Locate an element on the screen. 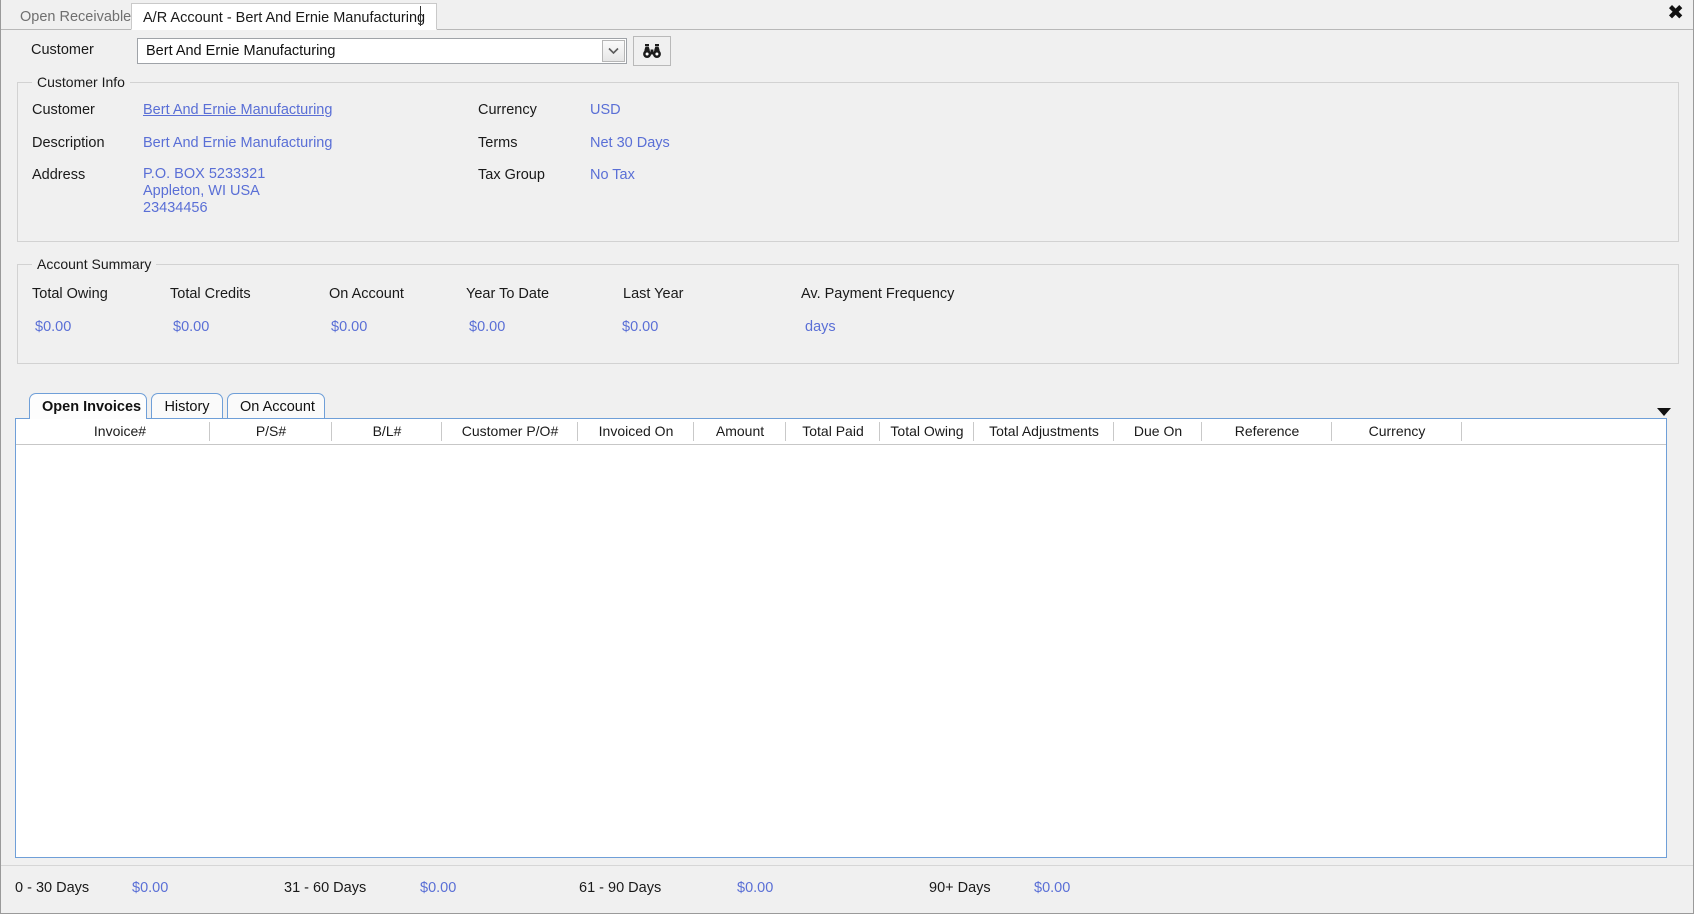  value-customer: Bert And Ernie Manufacturing is located at coordinates (237, 110).